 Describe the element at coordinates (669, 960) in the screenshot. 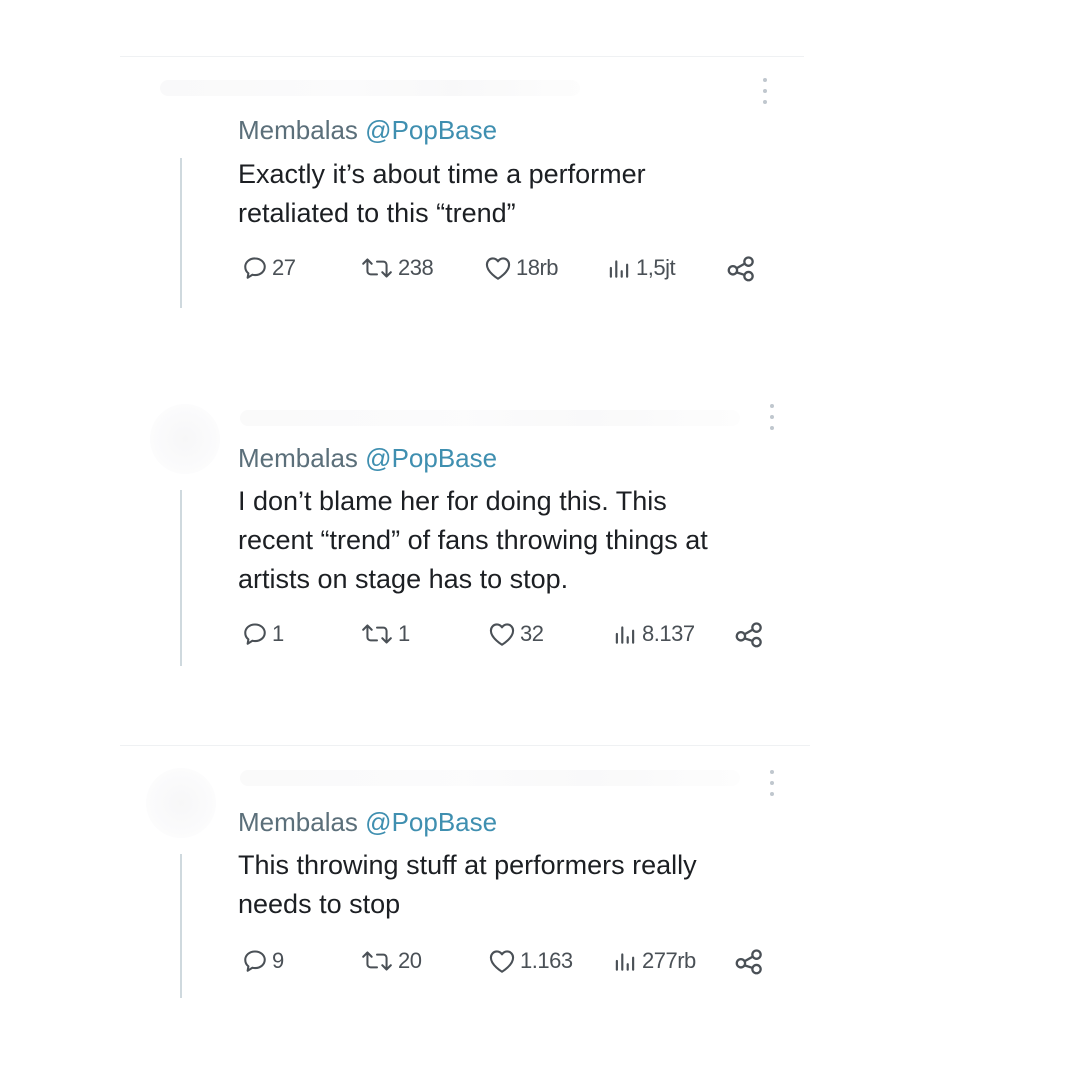

I see `views-count: 277rb` at that location.